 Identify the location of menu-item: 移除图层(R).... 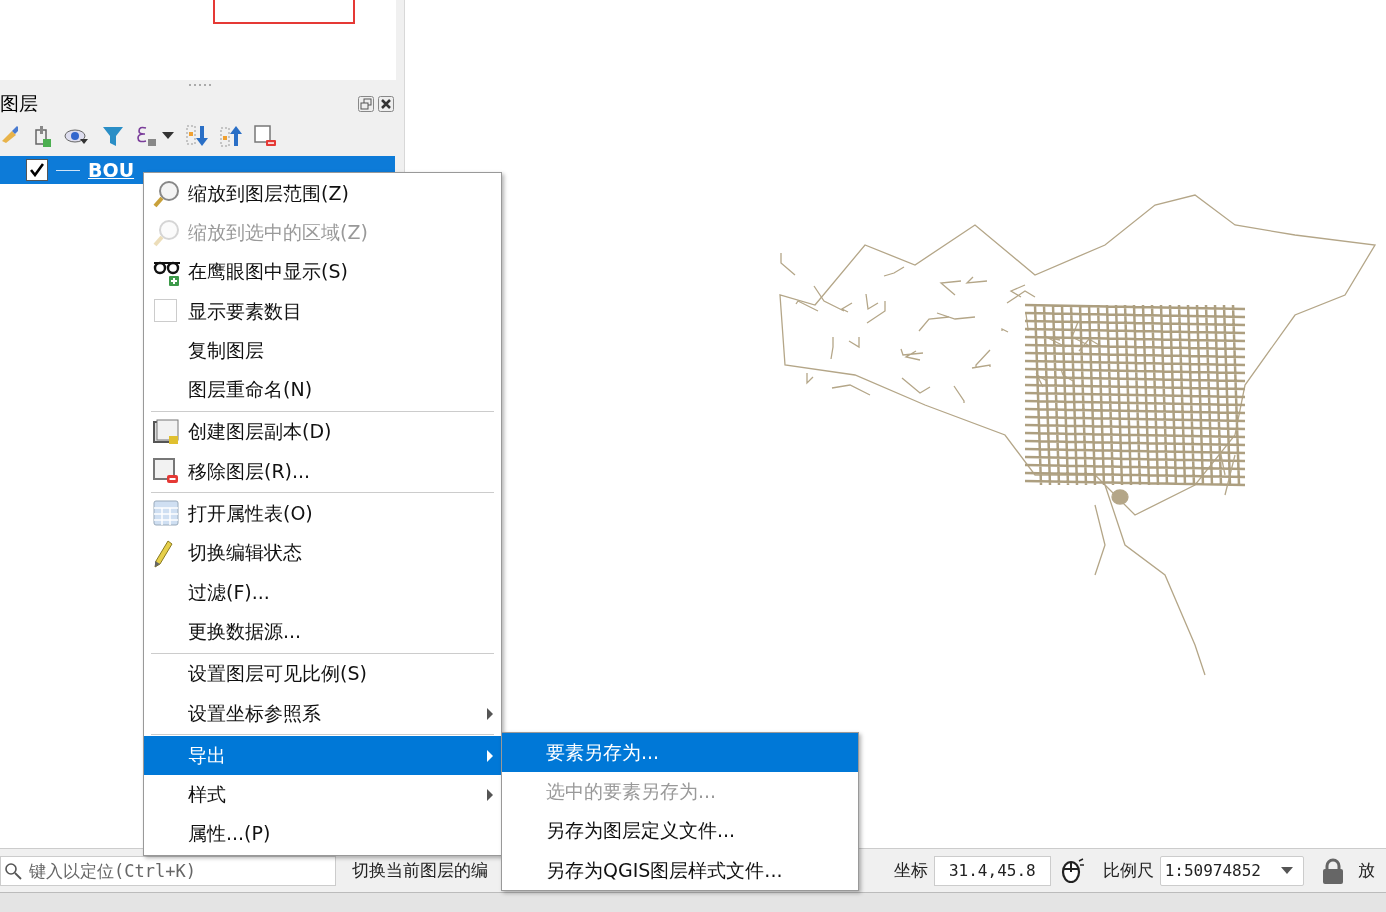
(322, 472).